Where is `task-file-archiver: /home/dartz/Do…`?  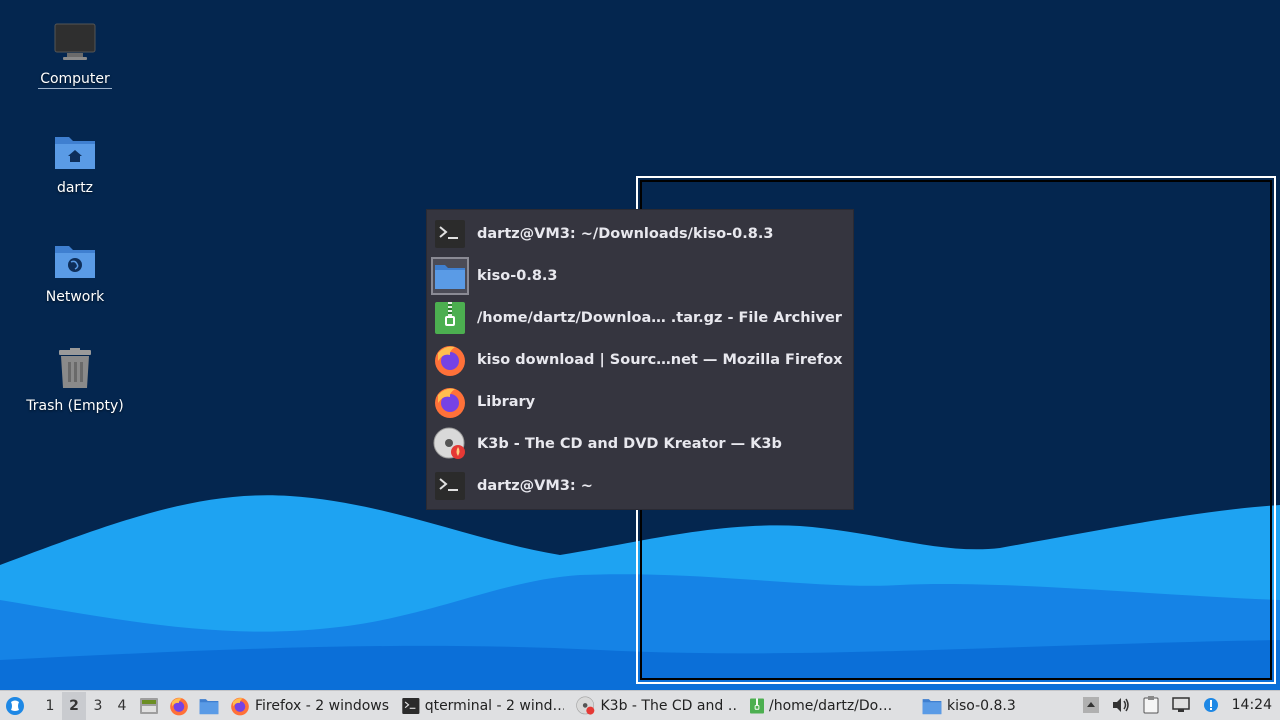
task-file-archiver: /home/dartz/Do… is located at coordinates (830, 706).